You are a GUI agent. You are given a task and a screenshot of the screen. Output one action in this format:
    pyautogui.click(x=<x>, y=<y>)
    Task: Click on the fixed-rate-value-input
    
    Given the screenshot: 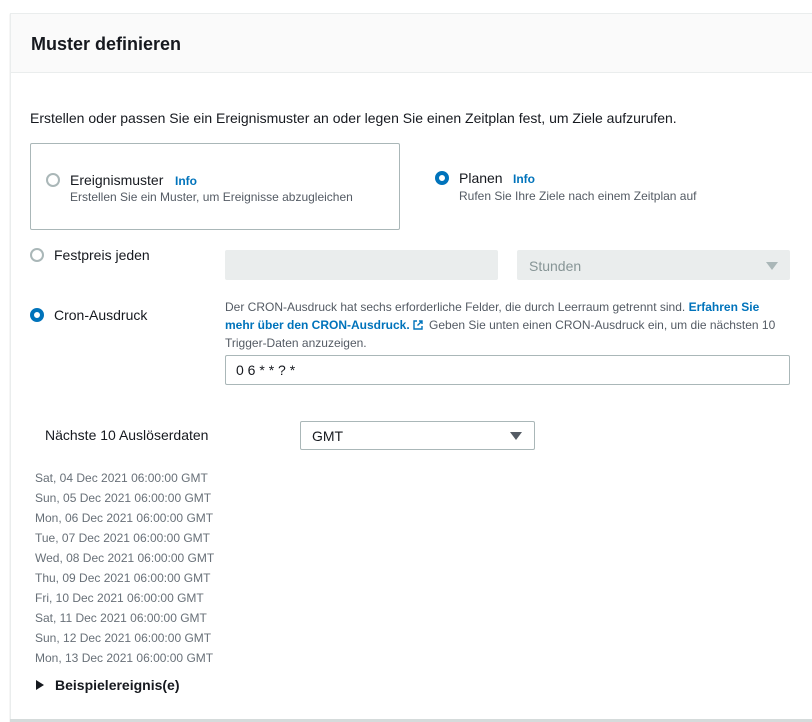 What is the action you would take?
    pyautogui.click(x=361, y=265)
    